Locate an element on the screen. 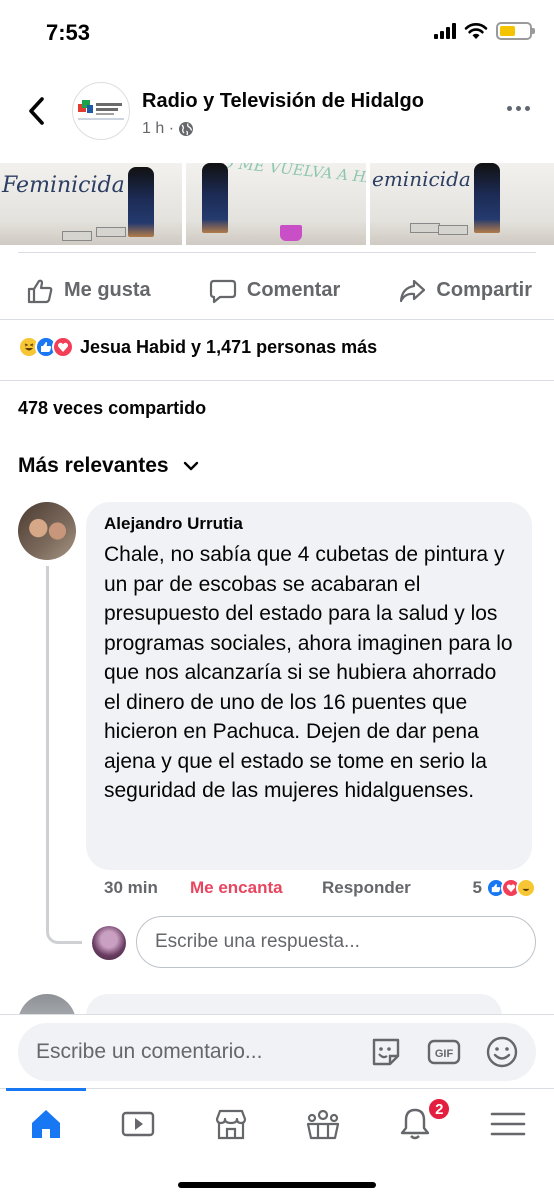 This screenshot has width=554, height=1200. comment-reactions: 5 is located at coordinates (504, 888).